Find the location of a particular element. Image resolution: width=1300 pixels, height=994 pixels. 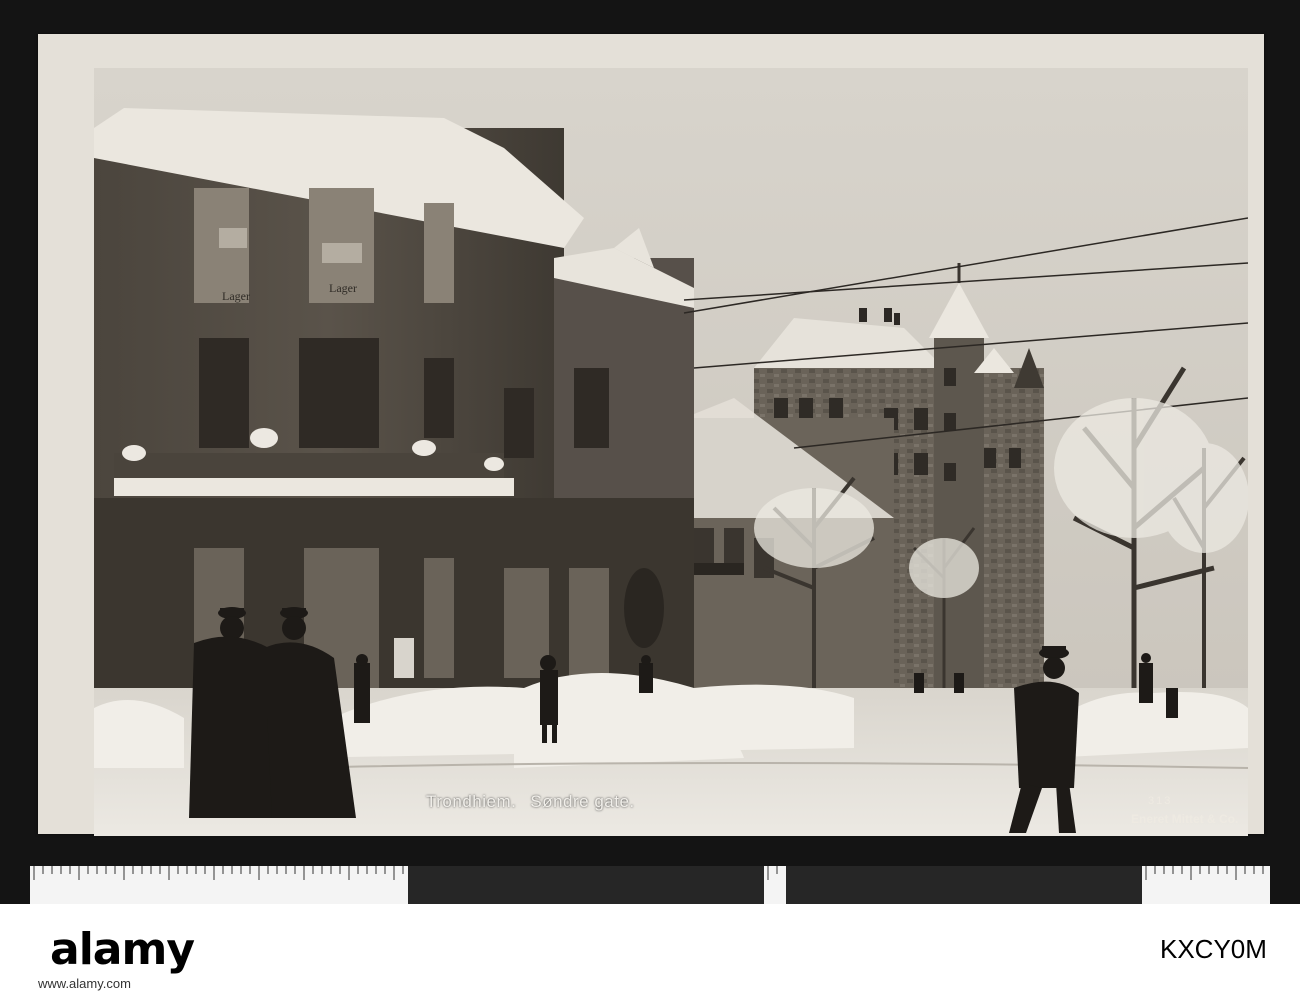

postcard-caption: Trondhiem. Søndre gate. is located at coordinates (530, 802).